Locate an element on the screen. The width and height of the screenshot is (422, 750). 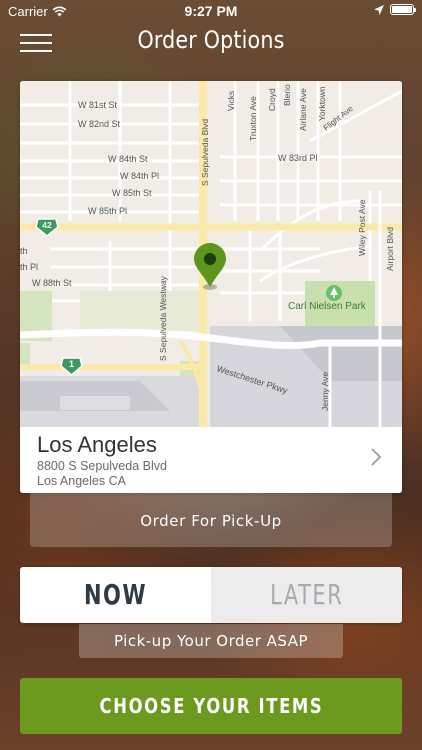
order-type-label: Order For Pick-Up is located at coordinates (211, 520).